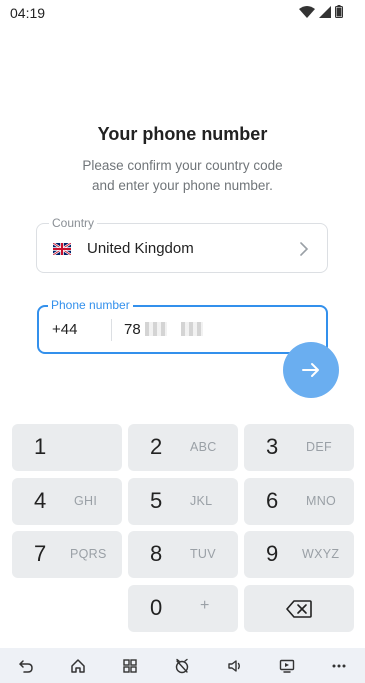 The height and width of the screenshot is (683, 365). Describe the element at coordinates (67, 501) in the screenshot. I see `key-4: 4 GHI` at that location.